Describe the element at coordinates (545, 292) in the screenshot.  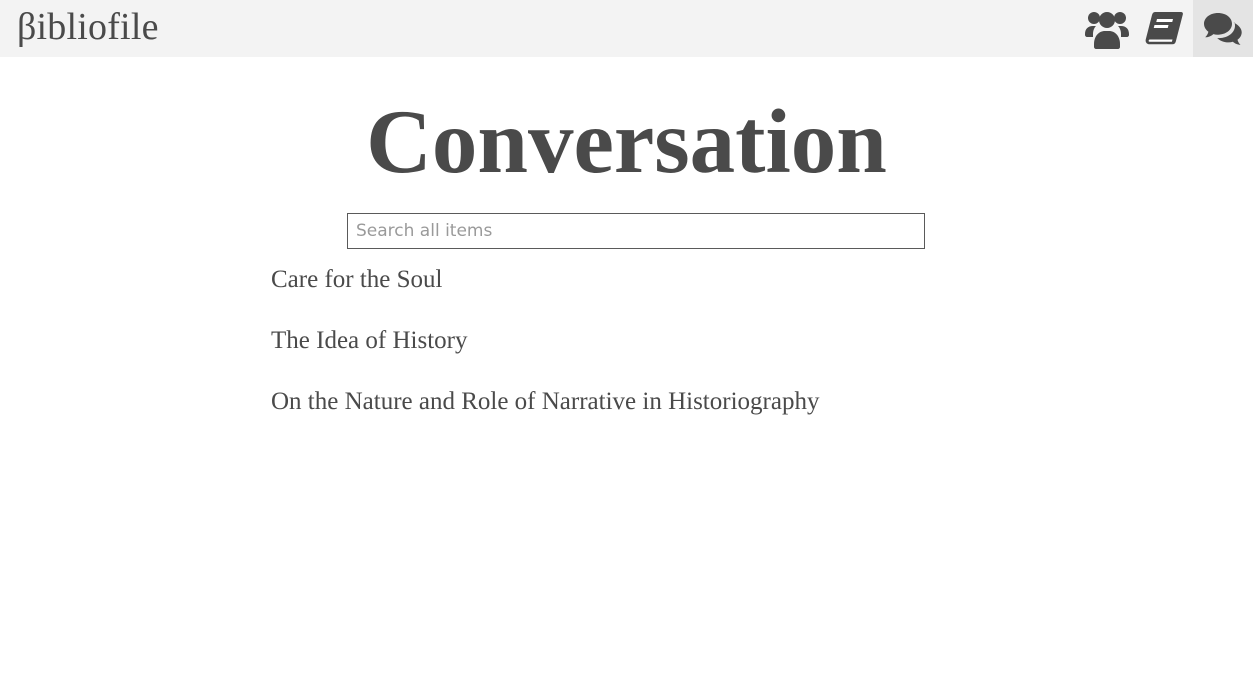
I see `list-item: Care for the Soul` at that location.